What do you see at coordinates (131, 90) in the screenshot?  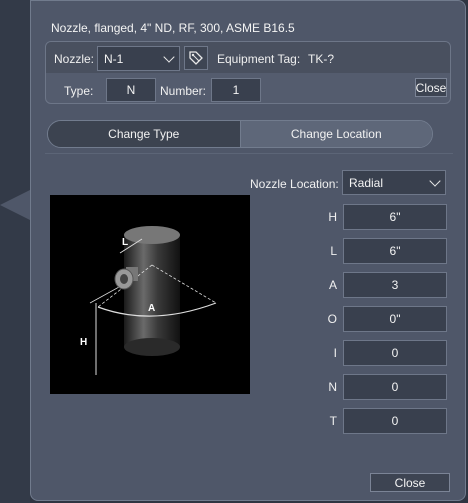 I see `type-field: N` at bounding box center [131, 90].